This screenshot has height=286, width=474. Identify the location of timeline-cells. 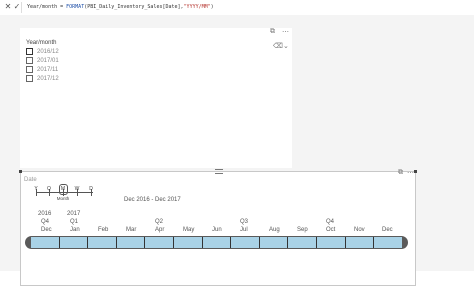
(216, 242).